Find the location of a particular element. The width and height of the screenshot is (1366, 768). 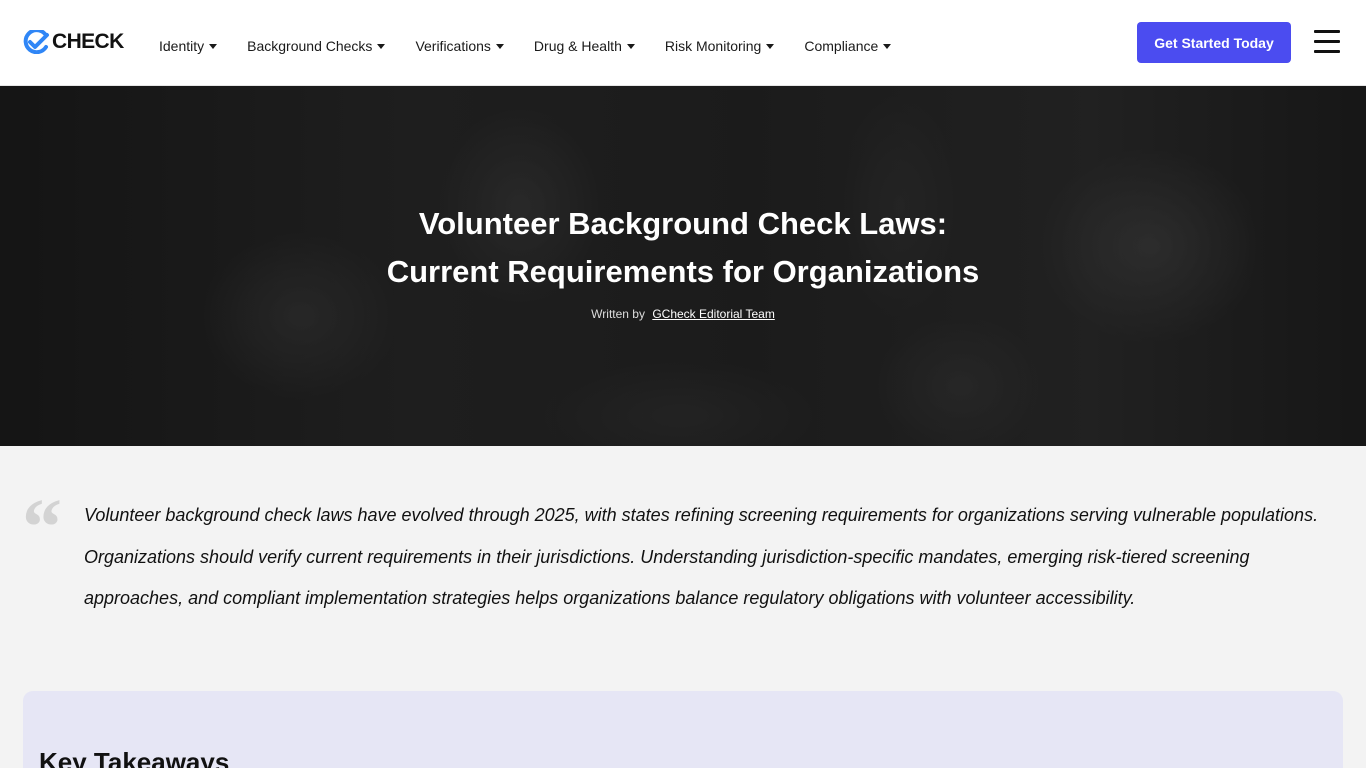

nav-item-label: Risk Monitoring is located at coordinates (713, 46).